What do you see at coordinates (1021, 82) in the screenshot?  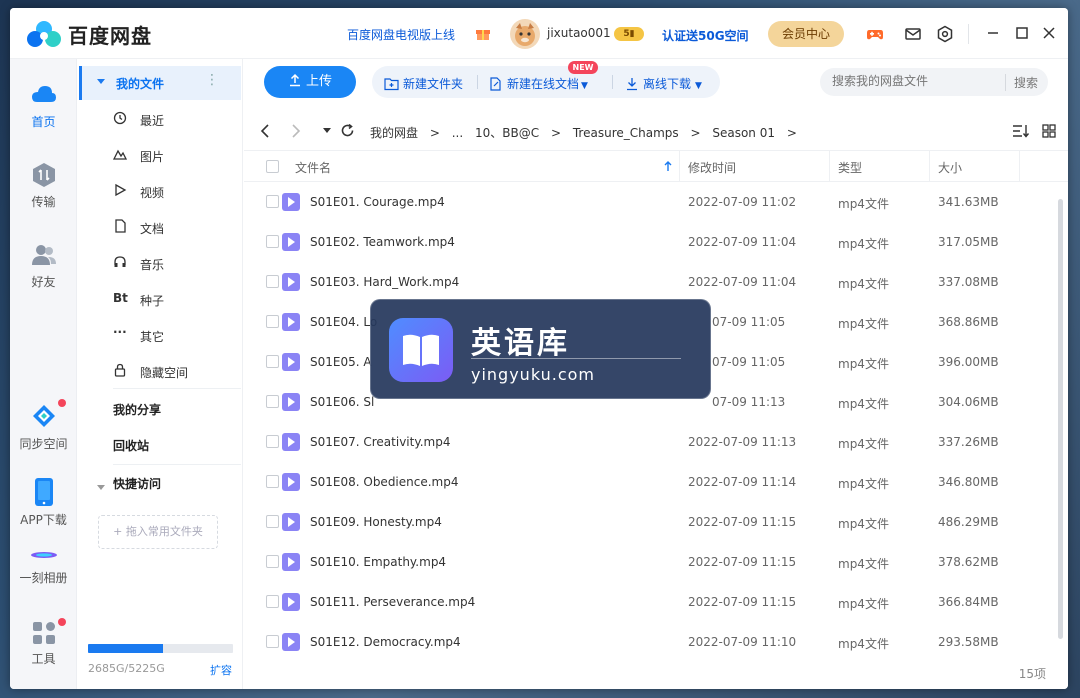 I see `search-button: 搜索` at bounding box center [1021, 82].